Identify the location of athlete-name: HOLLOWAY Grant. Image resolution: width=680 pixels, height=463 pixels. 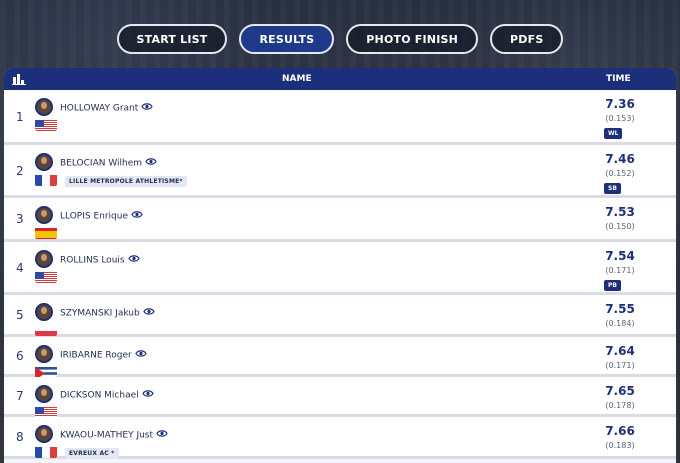
(106, 108).